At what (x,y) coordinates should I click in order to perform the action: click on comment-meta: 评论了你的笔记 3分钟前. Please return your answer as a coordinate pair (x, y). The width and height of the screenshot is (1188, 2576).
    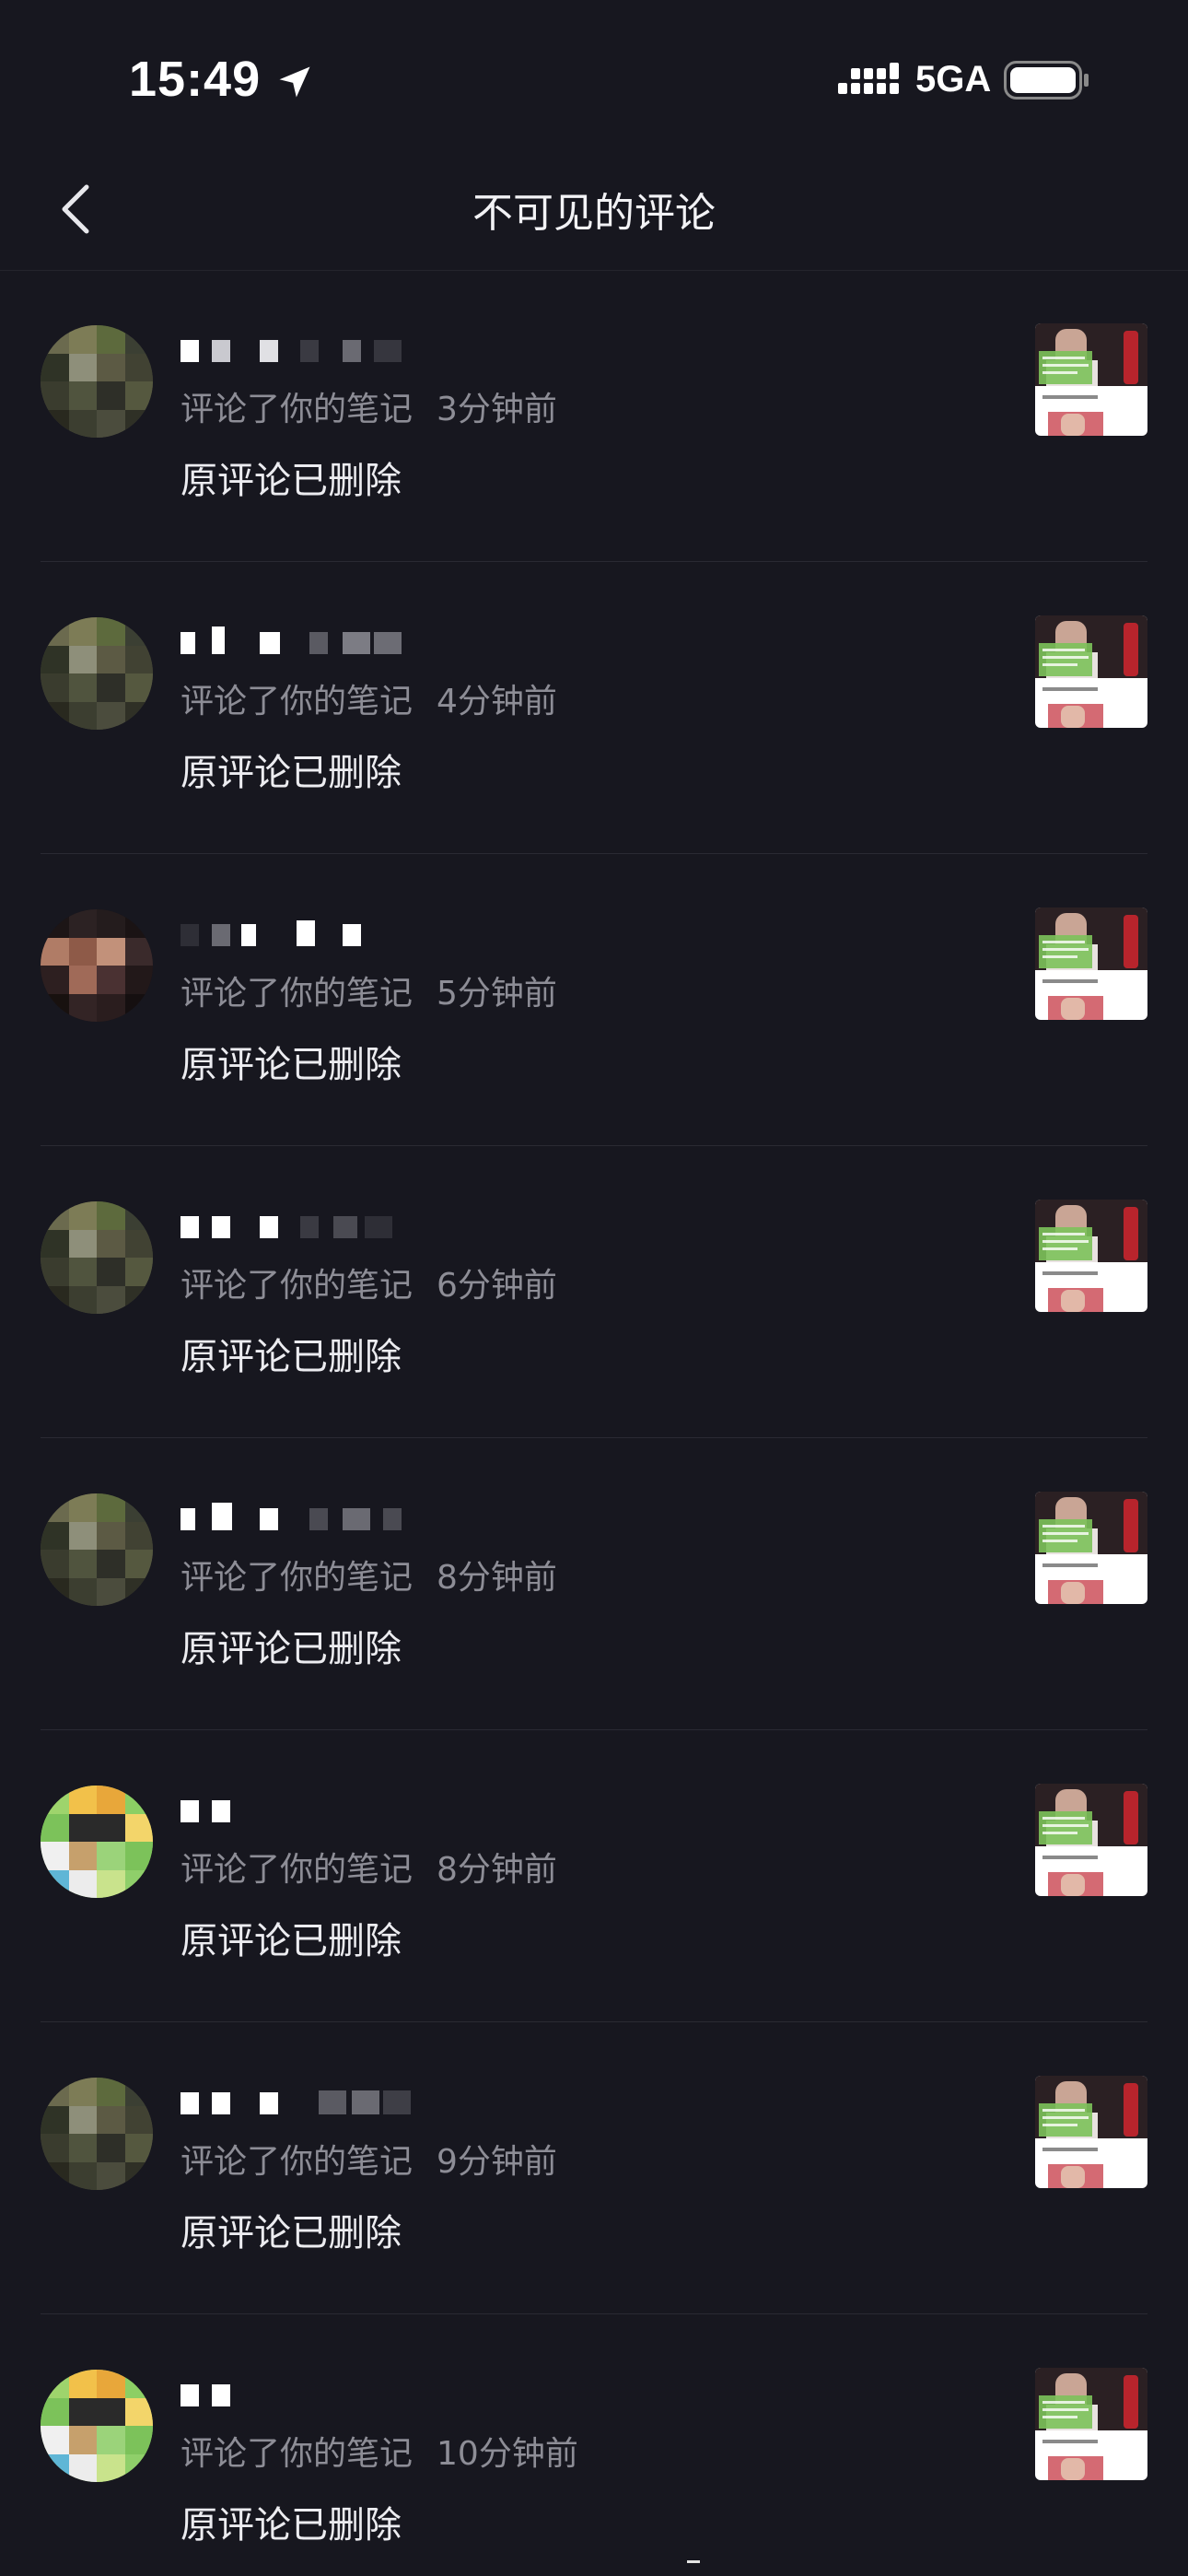
    Looking at the image, I should click on (369, 406).